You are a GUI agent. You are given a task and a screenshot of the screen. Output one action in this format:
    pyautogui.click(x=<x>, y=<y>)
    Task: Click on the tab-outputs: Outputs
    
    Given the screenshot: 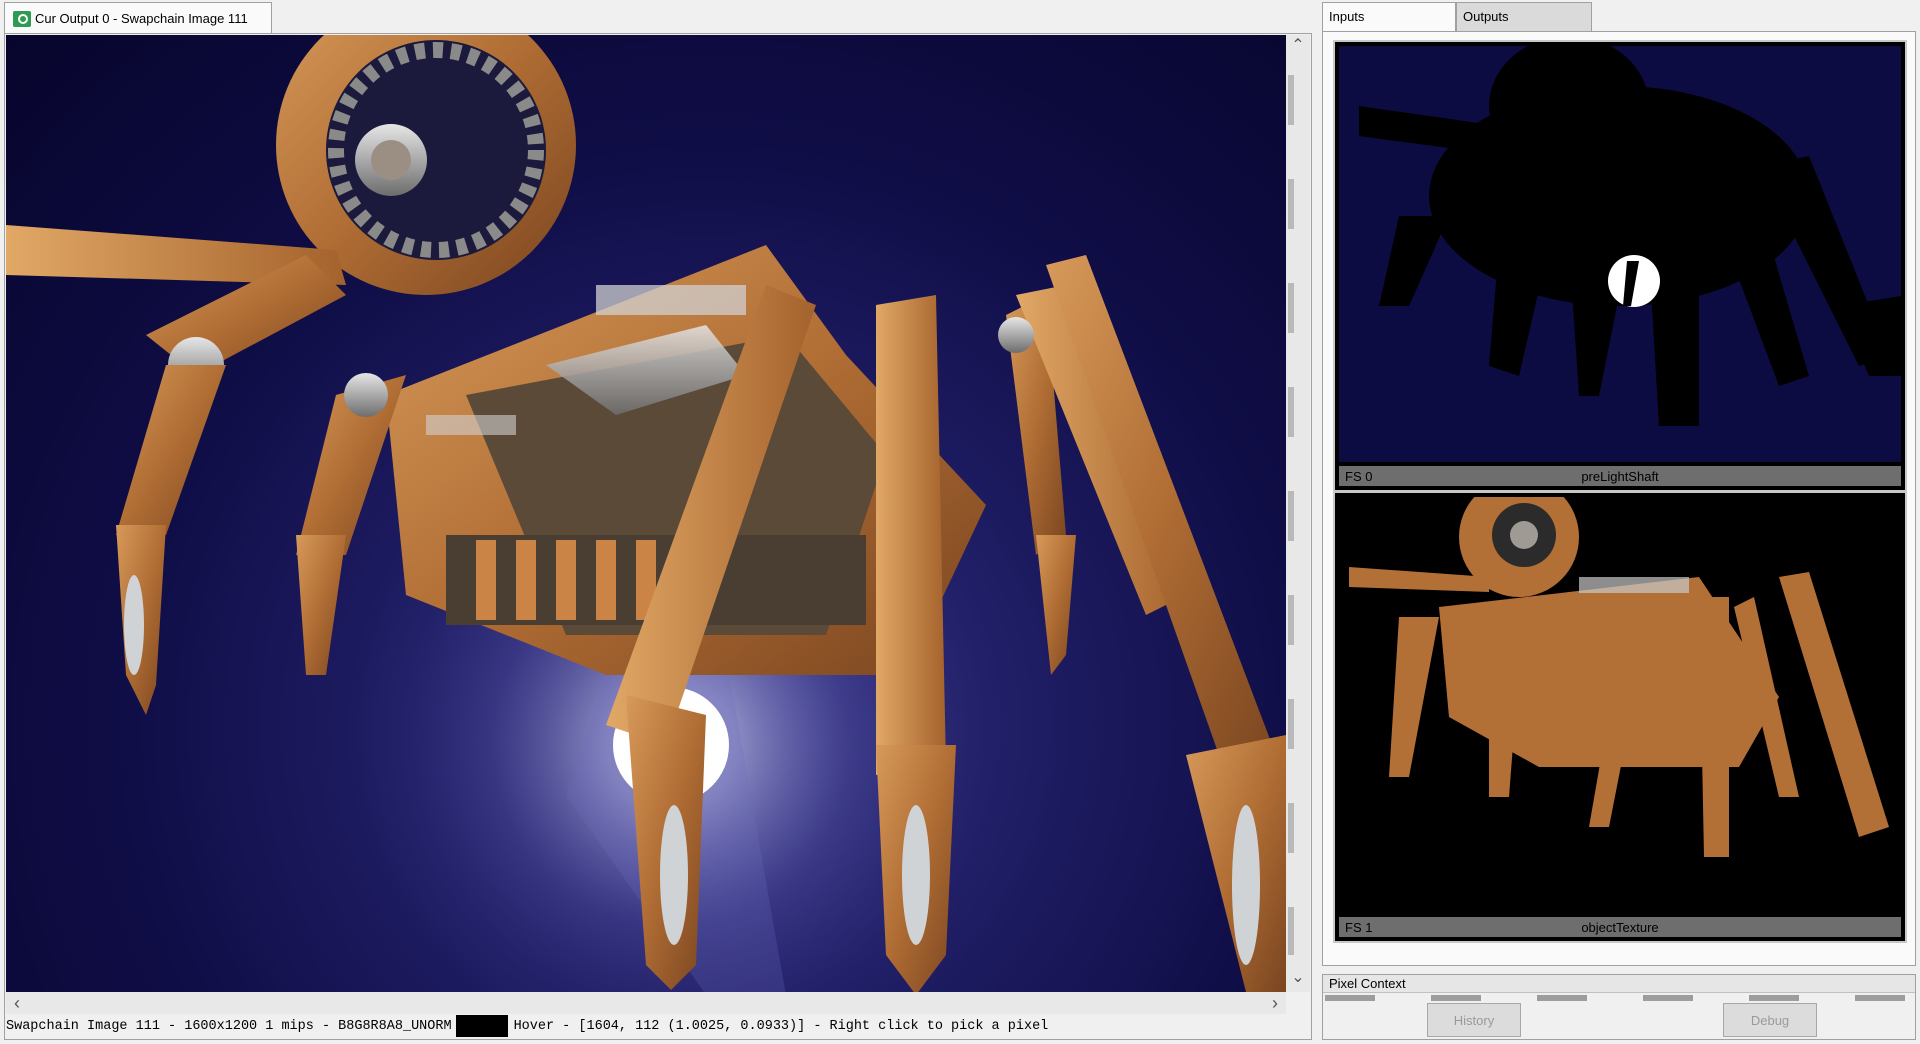 What is the action you would take?
    pyautogui.click(x=1524, y=17)
    